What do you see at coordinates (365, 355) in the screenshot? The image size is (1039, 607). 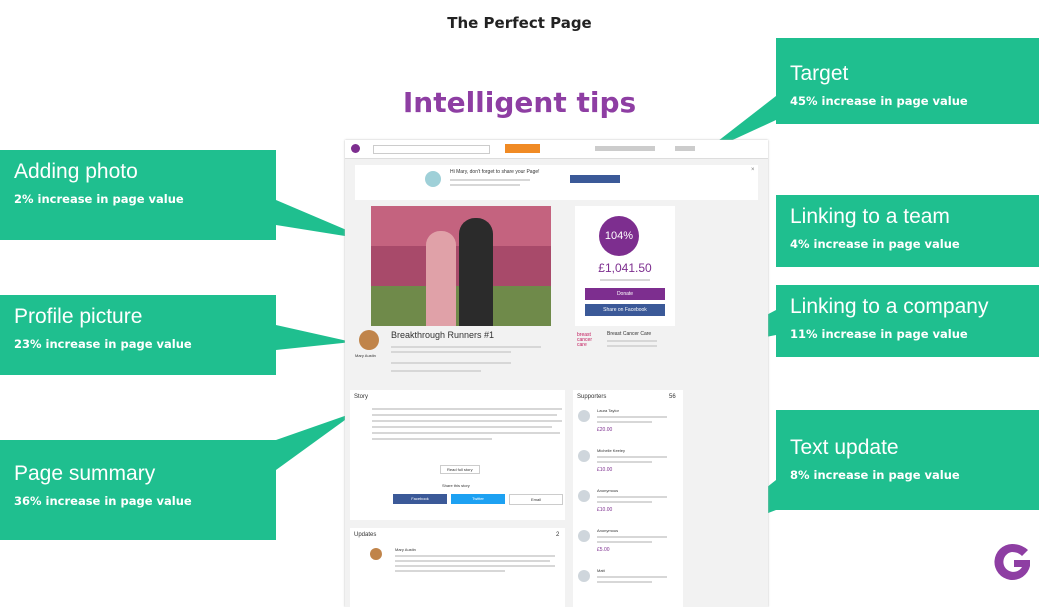 I see `owner-name: Mary Austin` at bounding box center [365, 355].